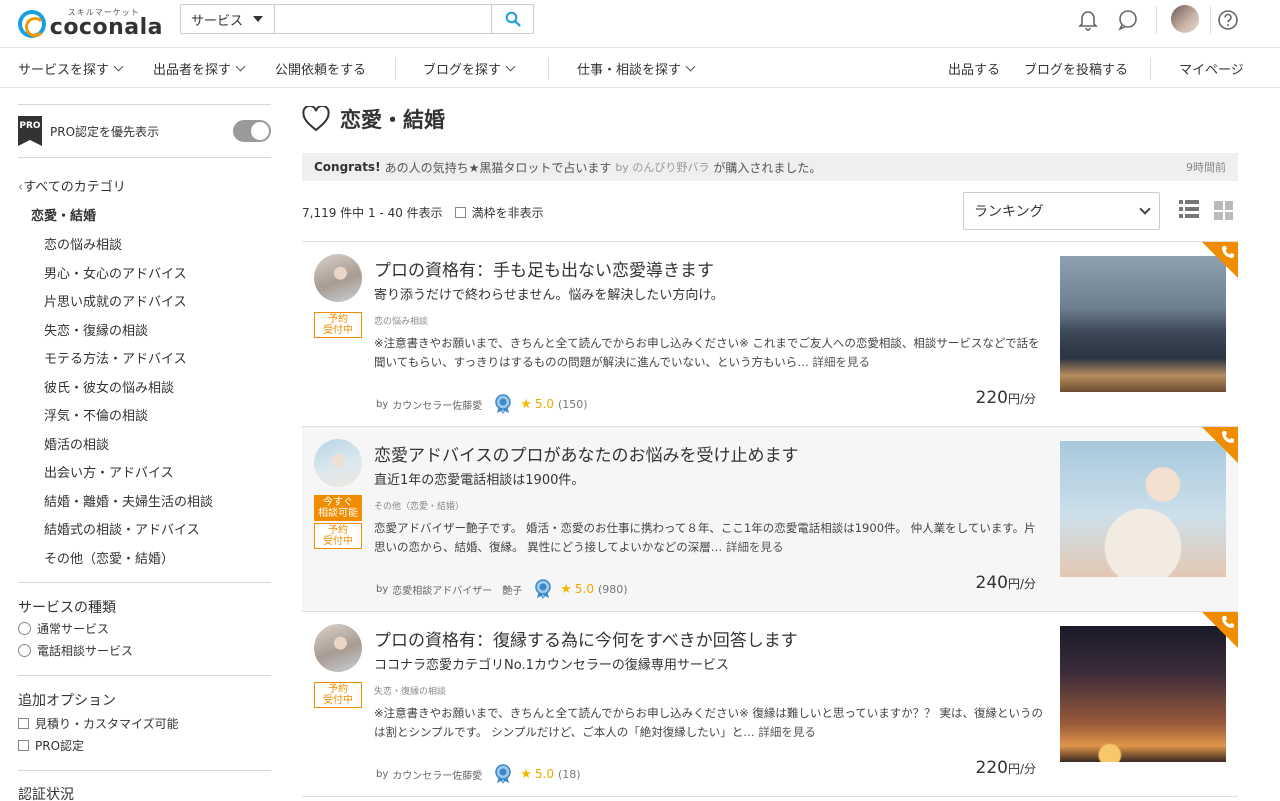 This screenshot has height=801, width=1280. Describe the element at coordinates (316, 119) in the screenshot. I see `heart-icon` at that location.